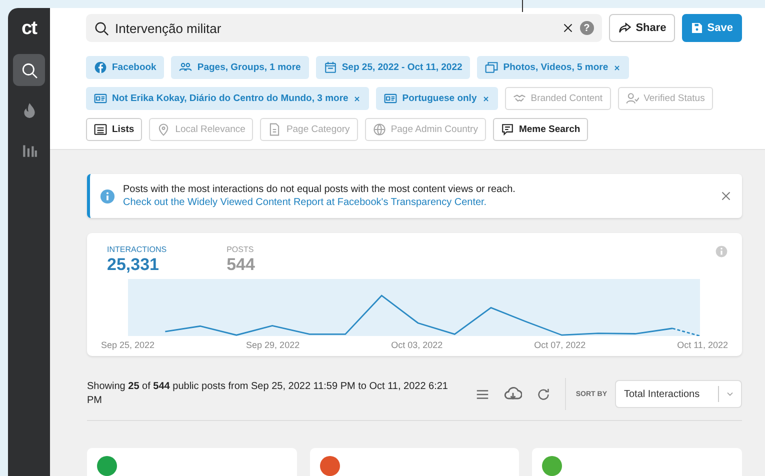  Describe the element at coordinates (625, 28) in the screenshot. I see `share-icon` at that location.